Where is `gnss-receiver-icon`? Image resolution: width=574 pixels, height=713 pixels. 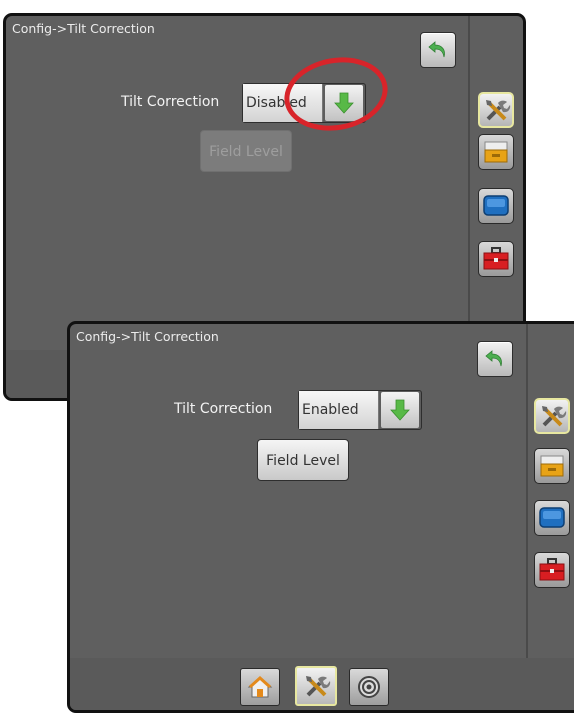 gnss-receiver-icon is located at coordinates (369, 687).